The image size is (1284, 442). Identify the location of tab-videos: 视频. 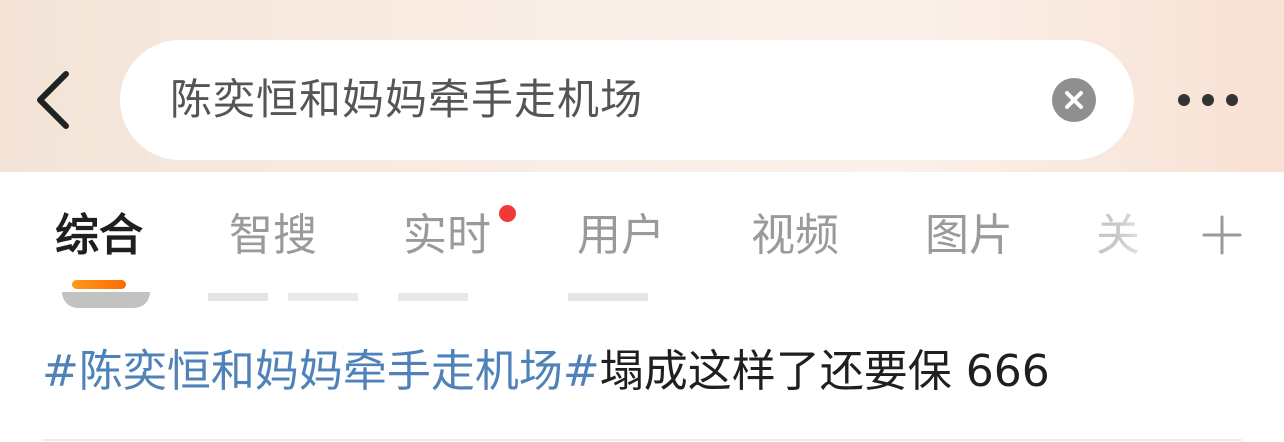
(795, 236).